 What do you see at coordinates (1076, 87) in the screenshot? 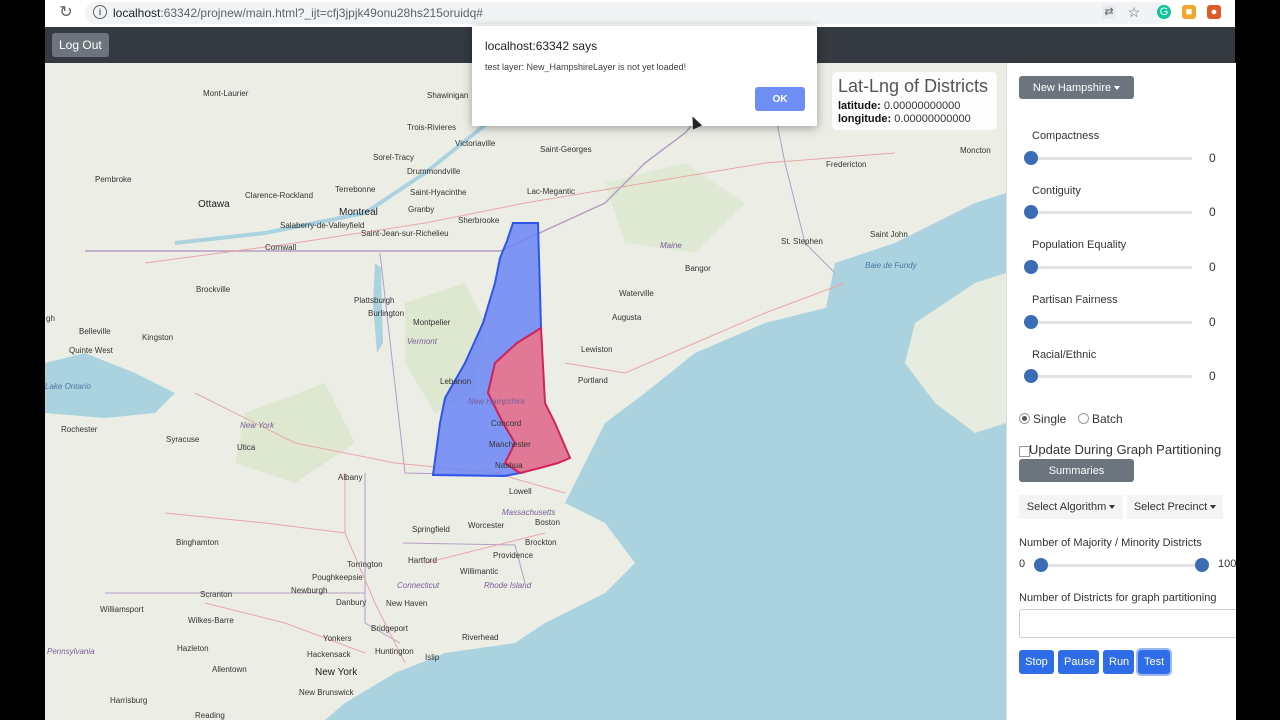
I see `state-dropdown: New Hampshire` at bounding box center [1076, 87].